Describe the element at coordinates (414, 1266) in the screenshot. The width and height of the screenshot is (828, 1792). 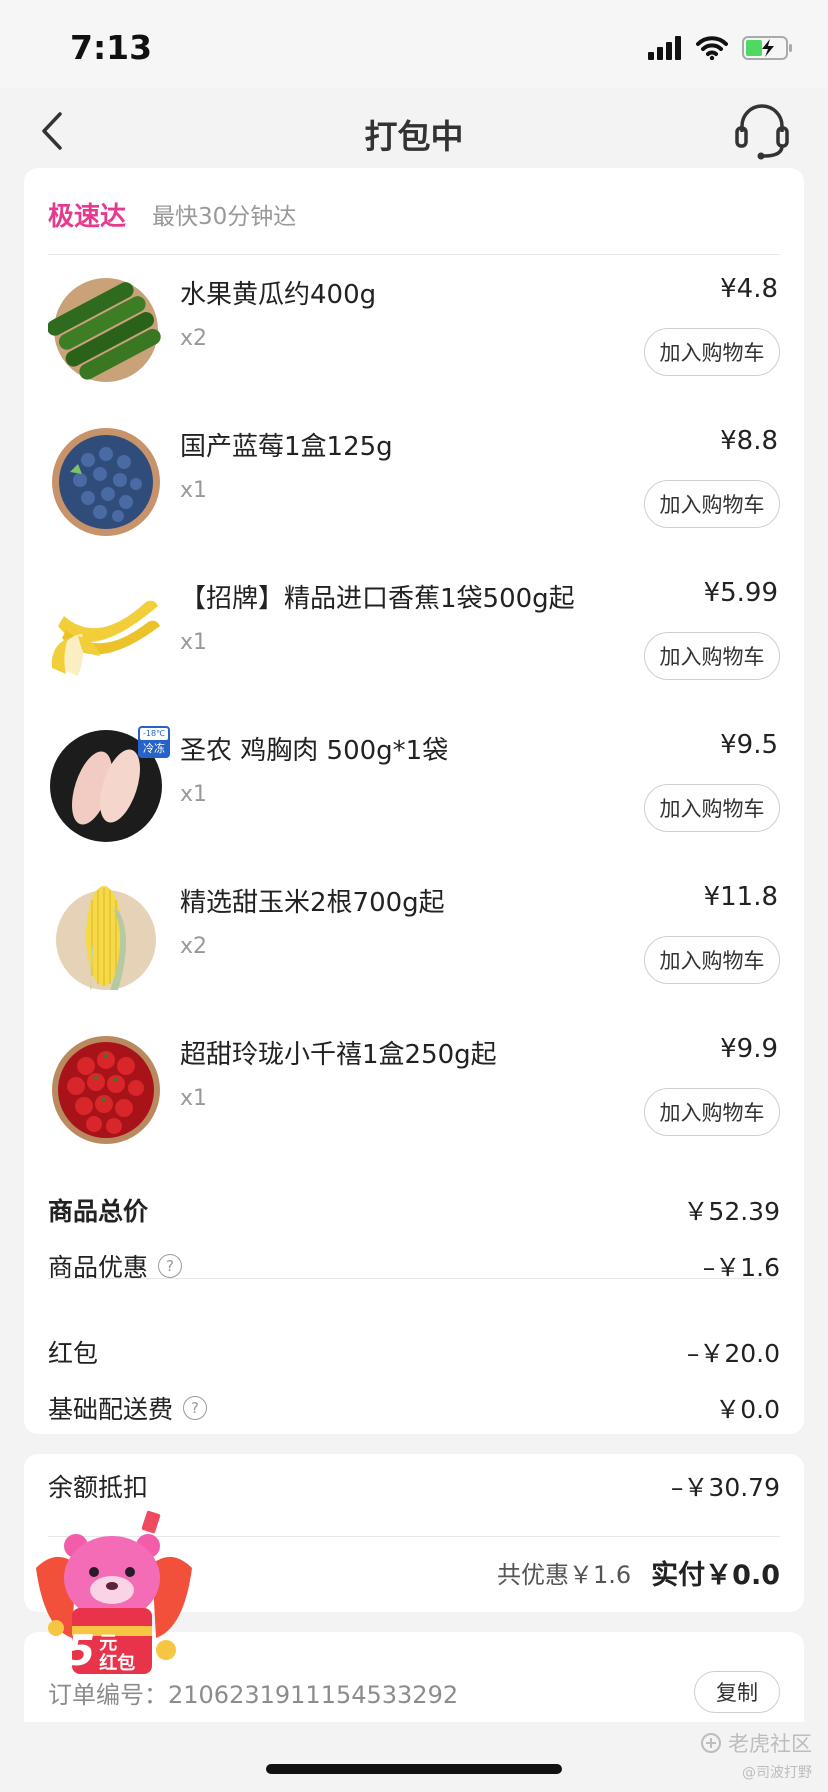
I see `discount-row: 商品优惠 ? –￥1.6` at that location.